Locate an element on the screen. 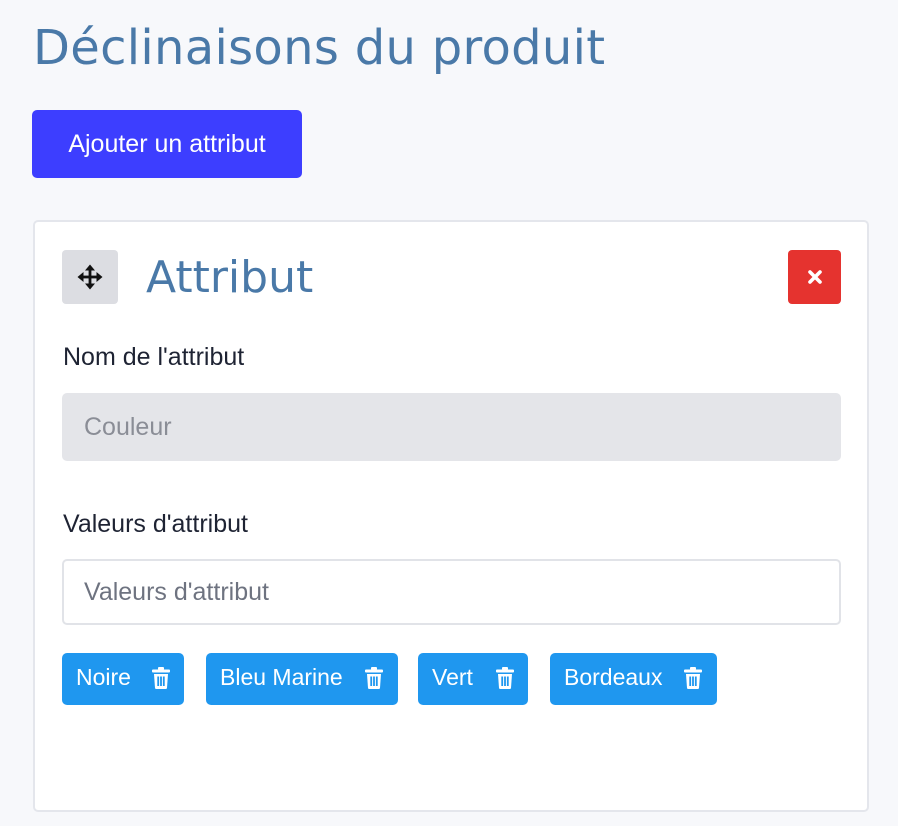  page-title: Déclinaisons du produit is located at coordinates (319, 48).